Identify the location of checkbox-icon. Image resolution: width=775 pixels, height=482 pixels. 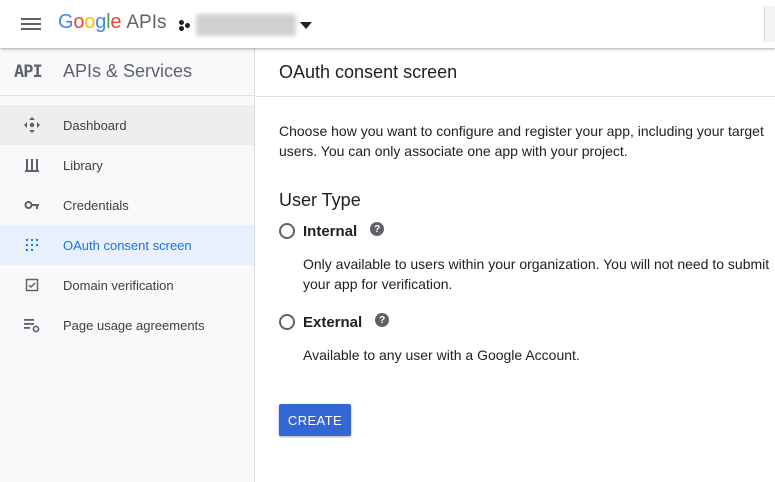
(32, 285).